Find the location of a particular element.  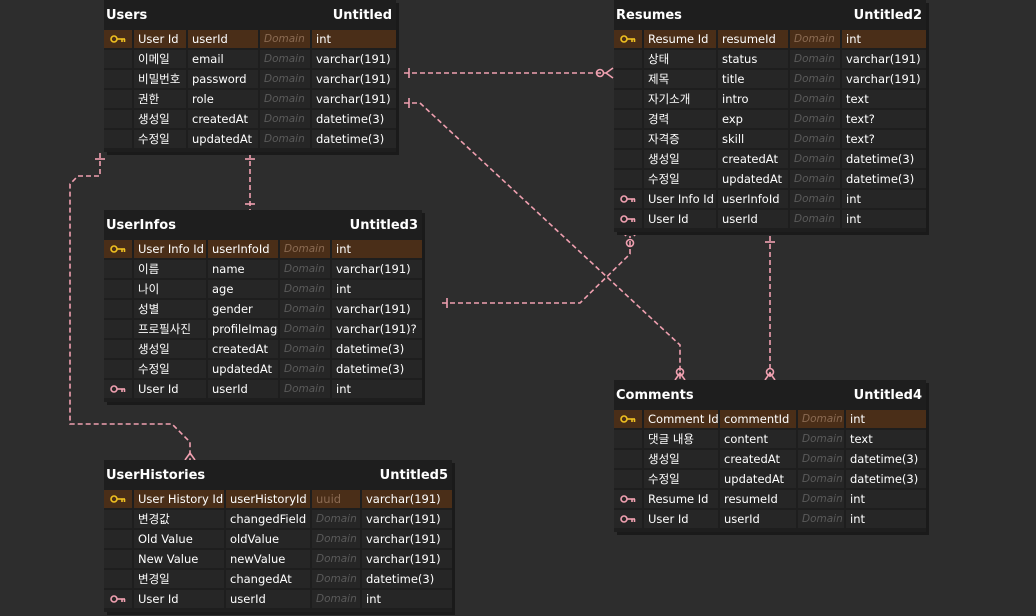

table-header: Comments Untitled4 is located at coordinates (770, 395).